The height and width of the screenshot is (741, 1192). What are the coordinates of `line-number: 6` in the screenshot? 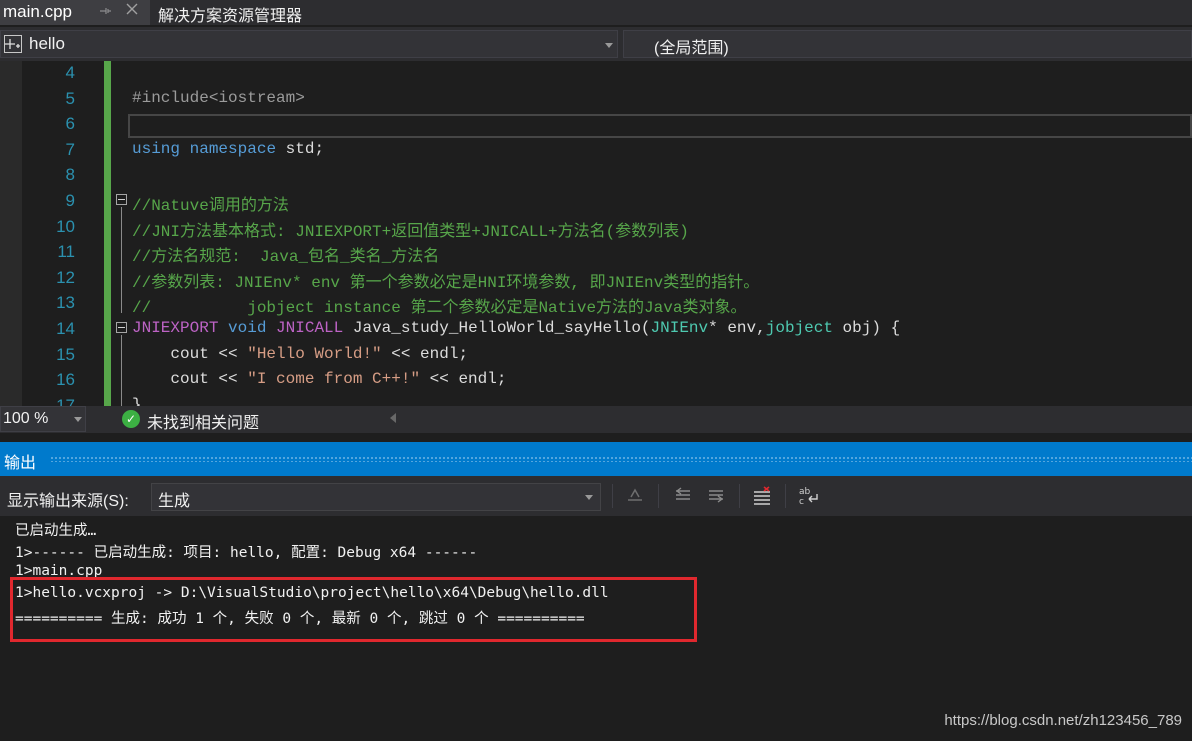 It's located at (70, 124).